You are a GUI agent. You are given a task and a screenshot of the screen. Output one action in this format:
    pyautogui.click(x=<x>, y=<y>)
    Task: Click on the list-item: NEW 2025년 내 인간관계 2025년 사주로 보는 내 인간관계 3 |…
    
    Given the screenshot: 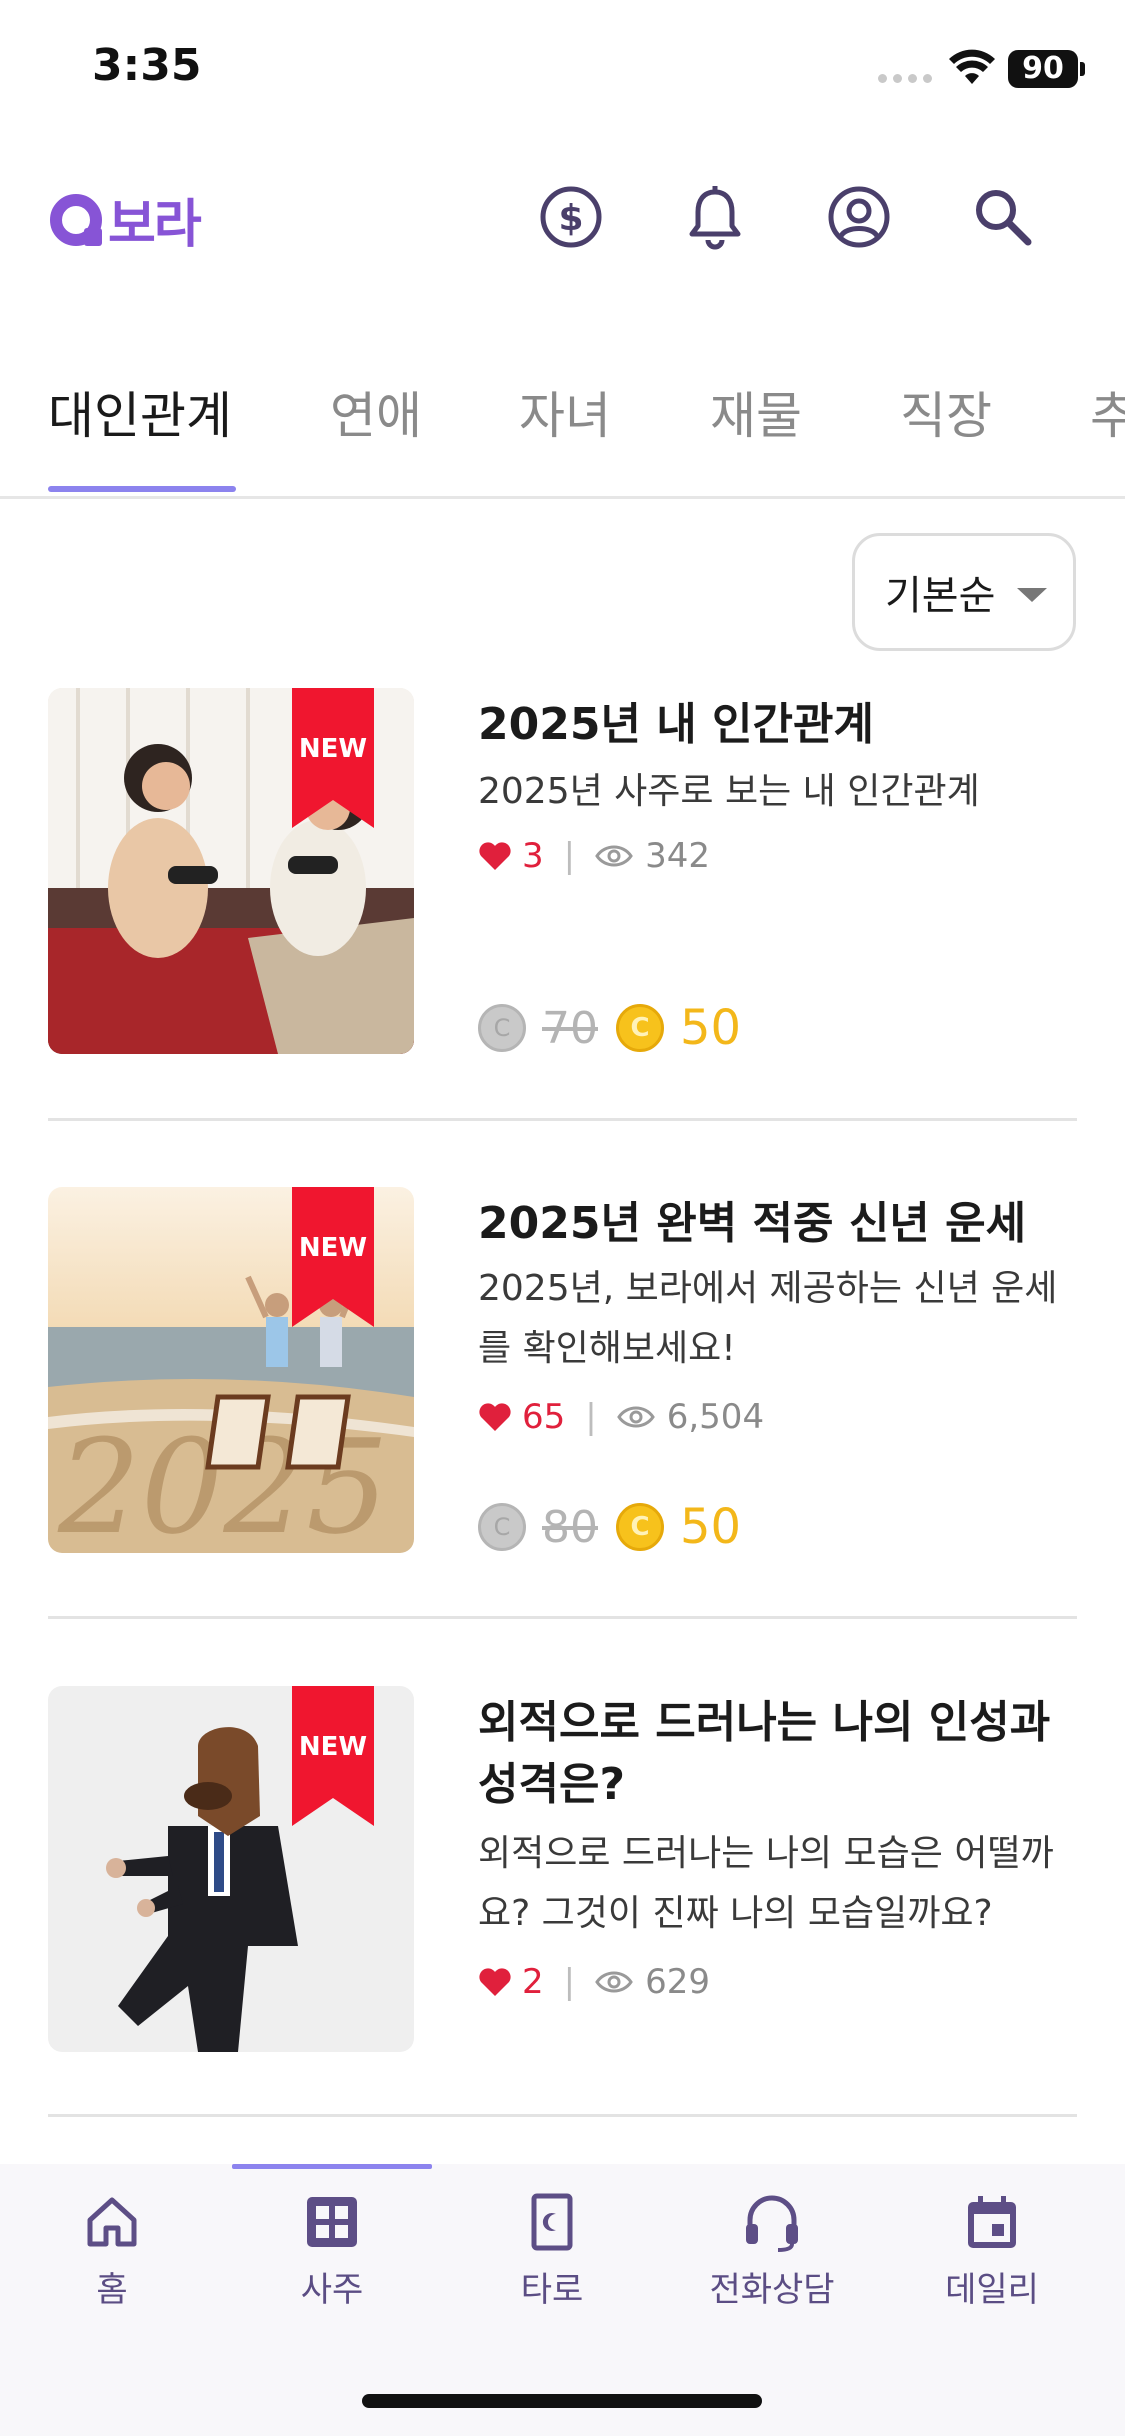 What is the action you would take?
    pyautogui.click(x=562, y=873)
    